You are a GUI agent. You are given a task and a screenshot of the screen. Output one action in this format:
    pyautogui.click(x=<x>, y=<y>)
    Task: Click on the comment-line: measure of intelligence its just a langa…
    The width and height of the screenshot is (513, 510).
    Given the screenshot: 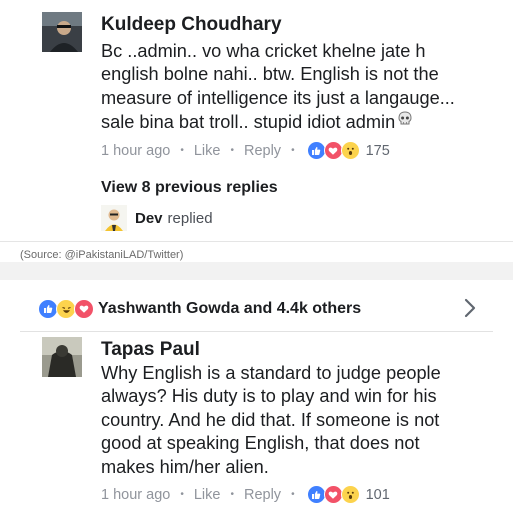 What is the action you would take?
    pyautogui.click(x=278, y=97)
    